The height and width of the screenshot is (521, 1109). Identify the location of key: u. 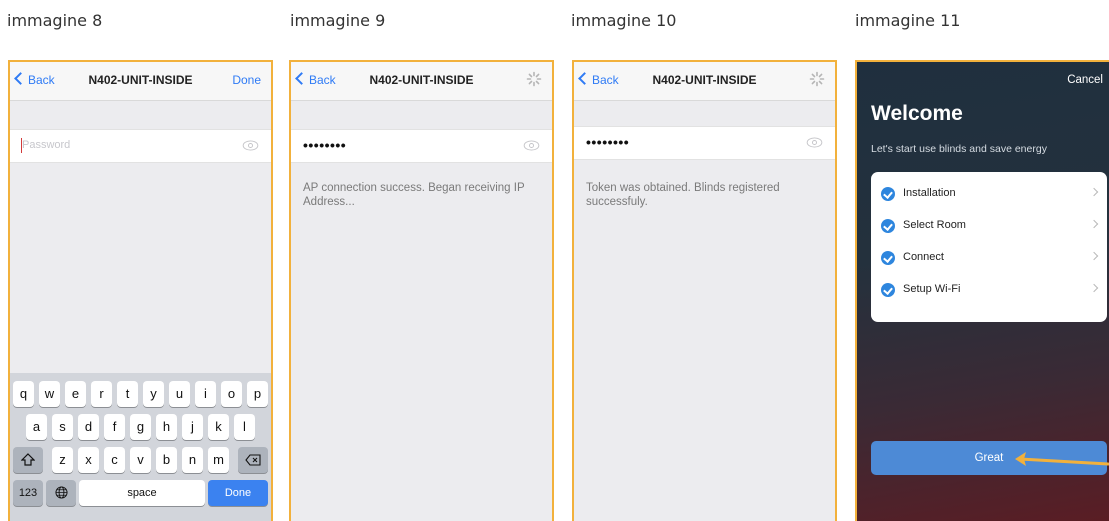
(179, 394).